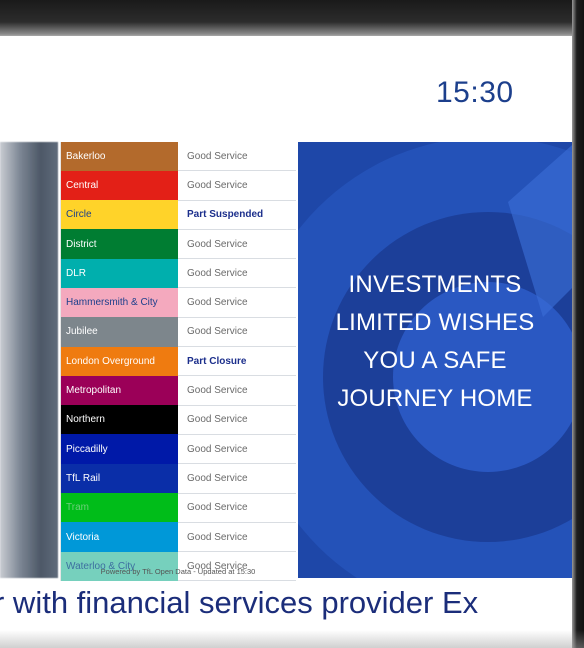 This screenshot has height=648, width=584. I want to click on line-name: Central, so click(119, 185).